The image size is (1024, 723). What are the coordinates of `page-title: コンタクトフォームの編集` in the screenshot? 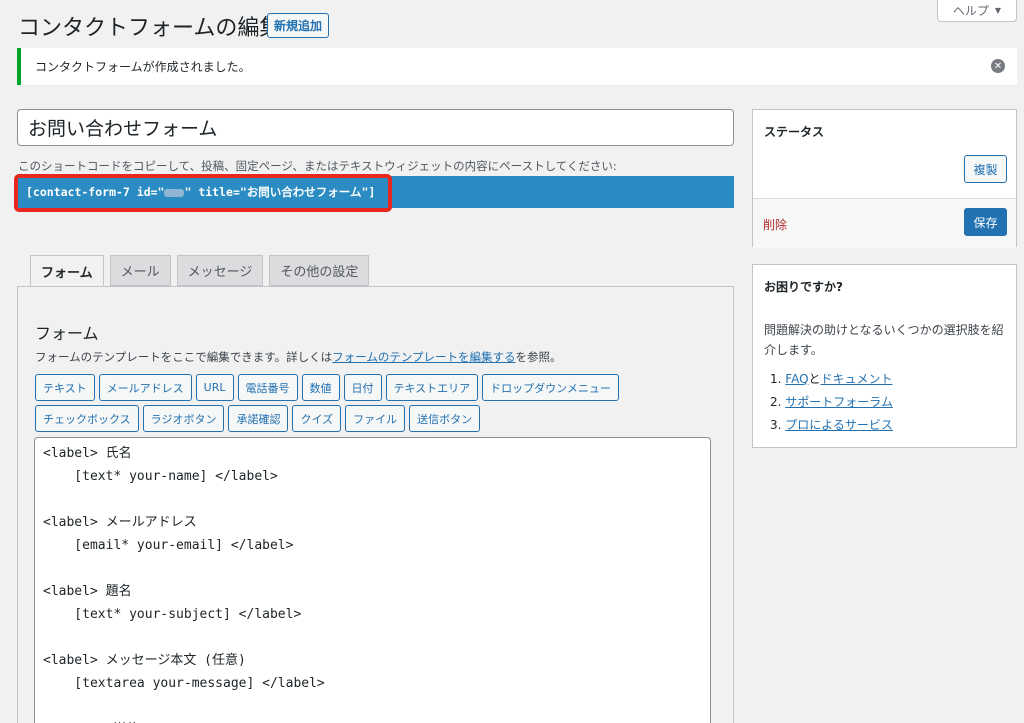 It's located at (150, 28).